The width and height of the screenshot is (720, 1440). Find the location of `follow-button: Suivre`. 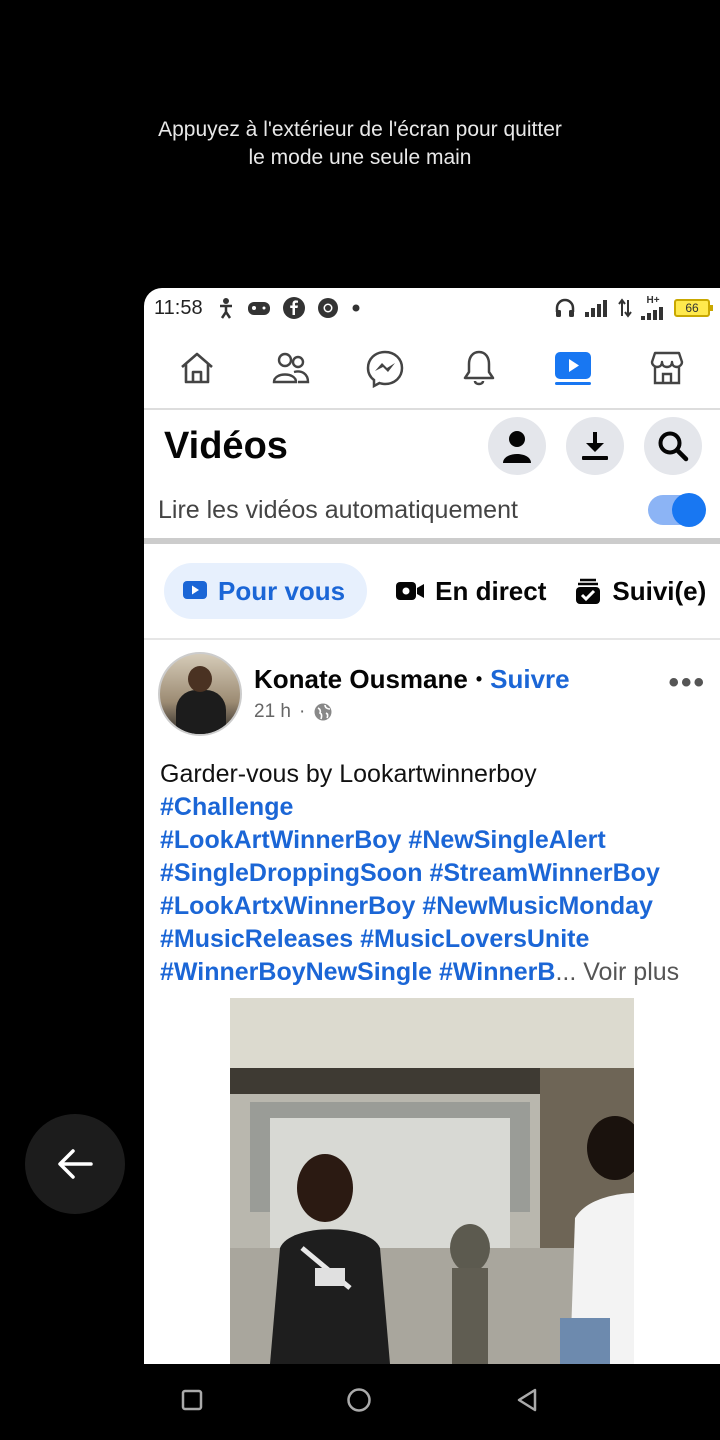

follow-button: Suivre is located at coordinates (530, 679).